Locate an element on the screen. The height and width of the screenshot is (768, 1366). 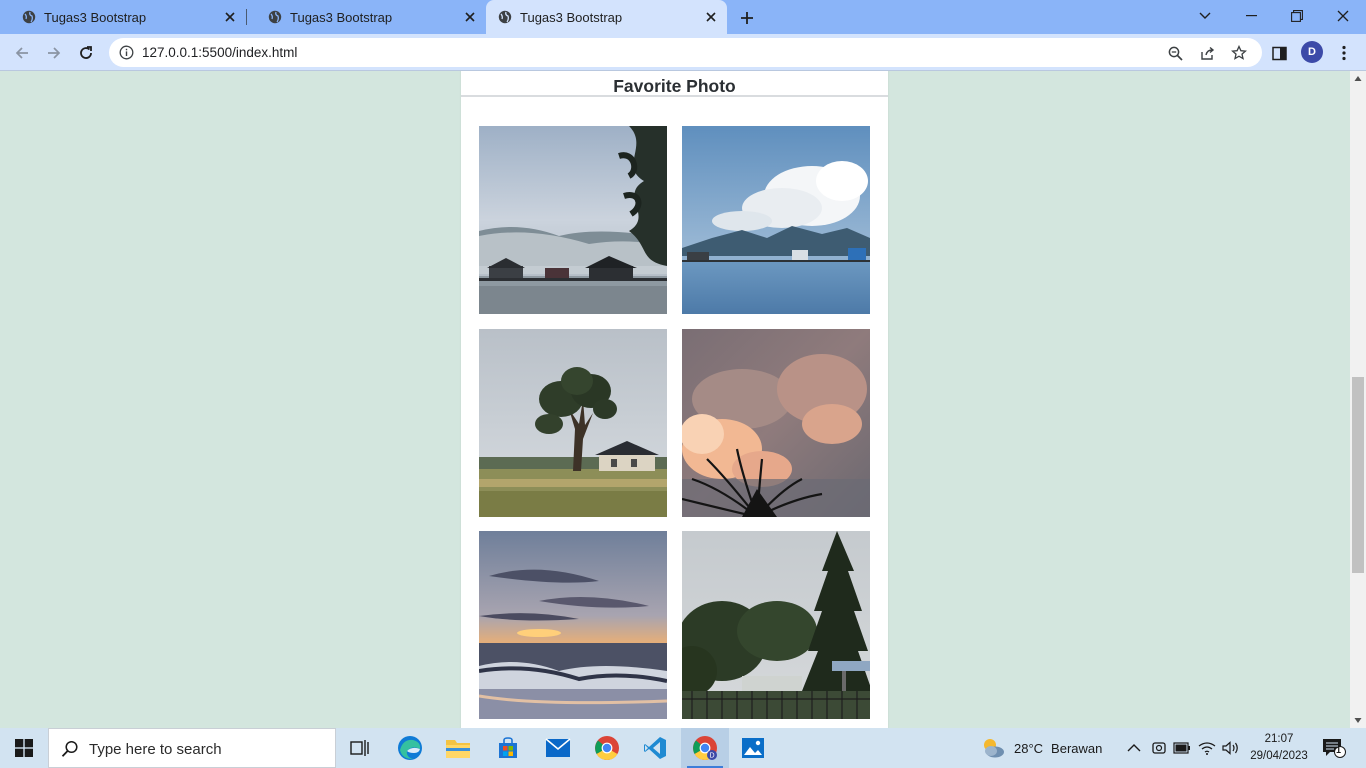
chrome-profile-icon: D is located at coordinates (705, 748).